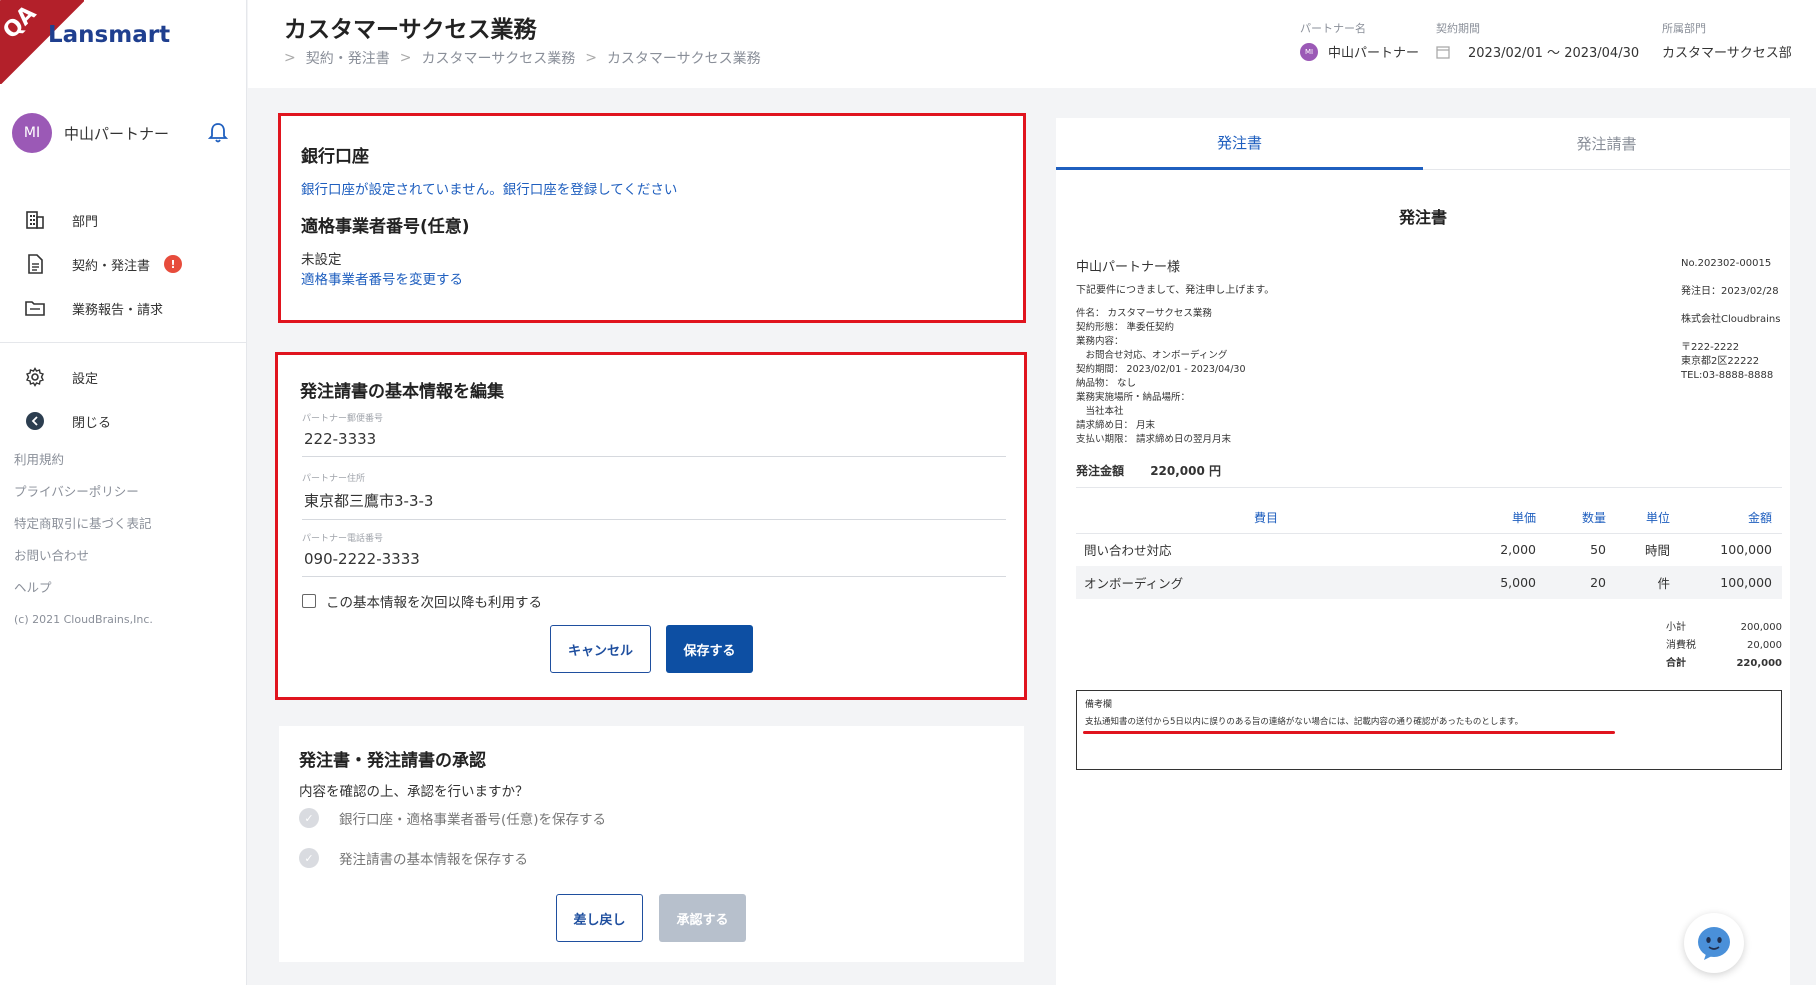 This screenshot has height=985, width=1816. I want to click on table-header-row: 費目 単価 数量 単位 金額, so click(1429, 518).